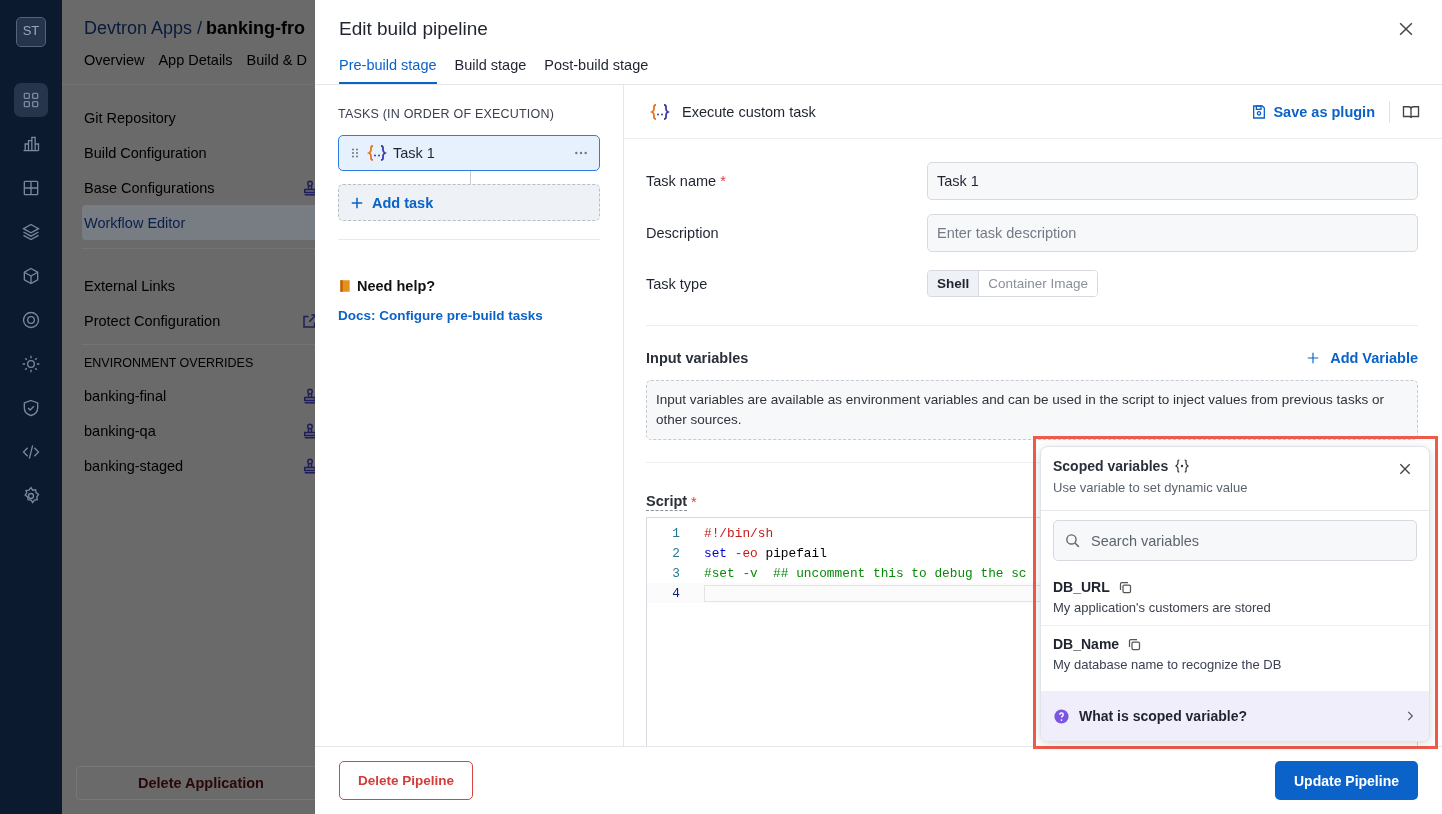  I want to click on docs-link: Docs: Configure pre-build tasks, so click(440, 315).